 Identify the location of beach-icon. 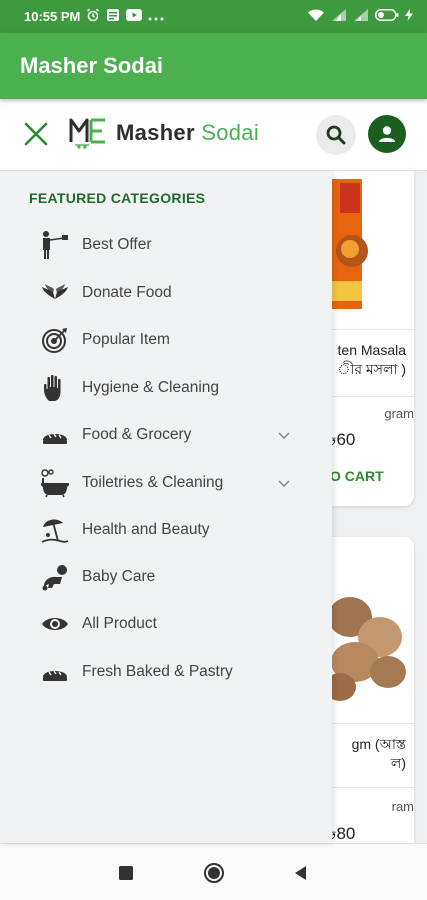
(55, 530).